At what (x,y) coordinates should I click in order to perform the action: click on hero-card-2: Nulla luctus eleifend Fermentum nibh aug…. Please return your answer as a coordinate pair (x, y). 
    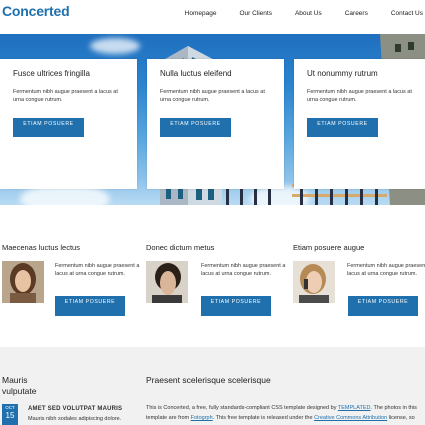
    Looking at the image, I should click on (215, 124).